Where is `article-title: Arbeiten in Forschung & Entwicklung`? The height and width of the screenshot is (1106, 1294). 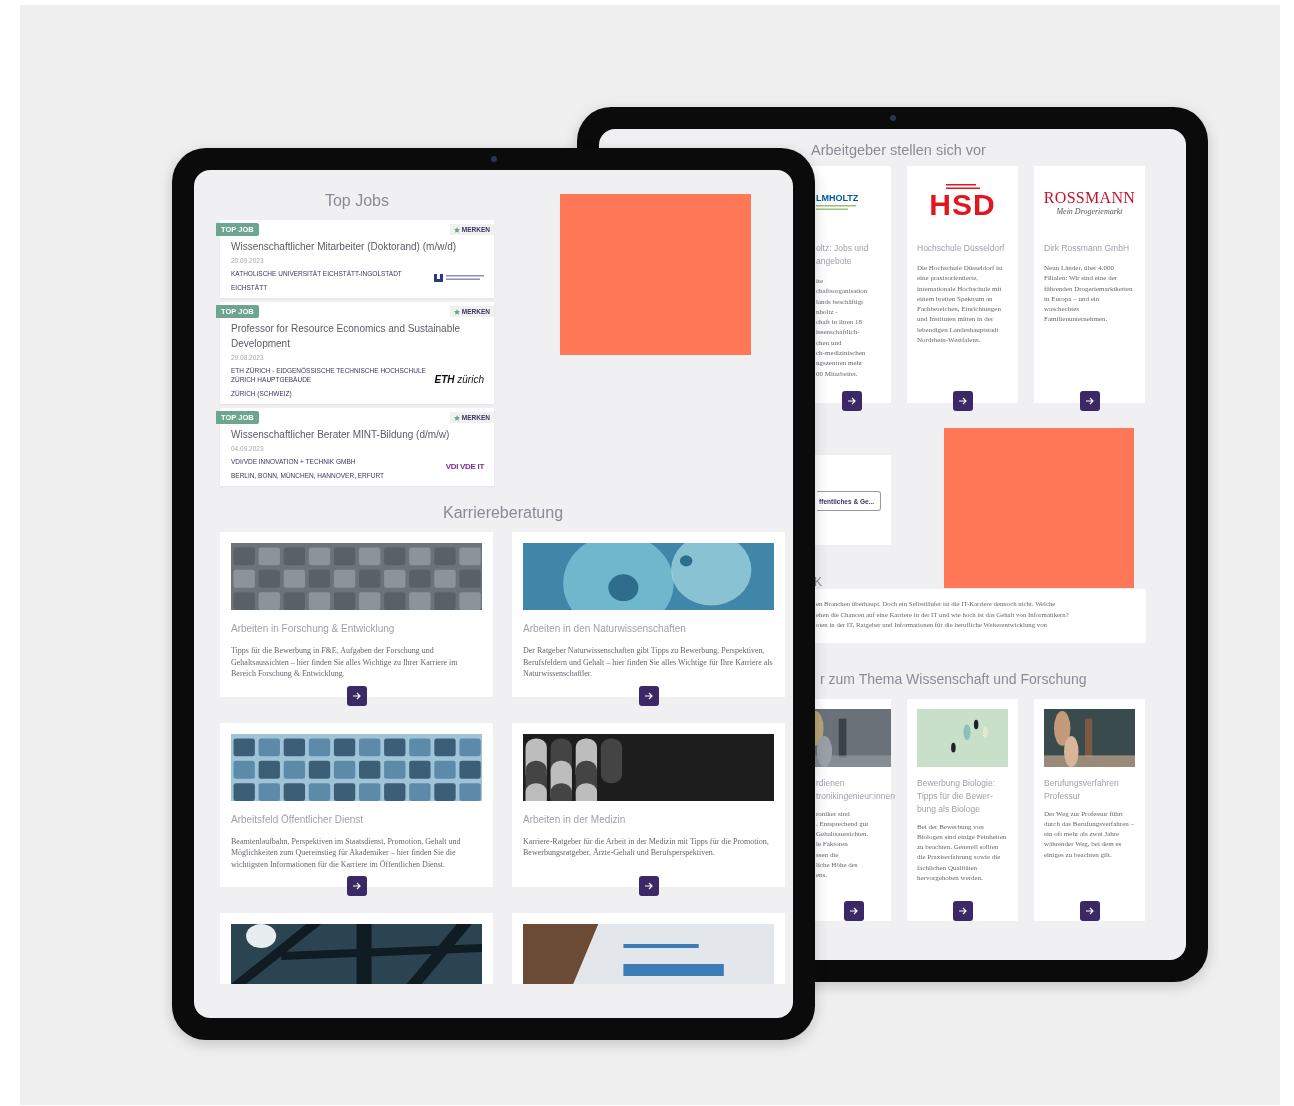 article-title: Arbeiten in Forschung & Entwicklung is located at coordinates (313, 629).